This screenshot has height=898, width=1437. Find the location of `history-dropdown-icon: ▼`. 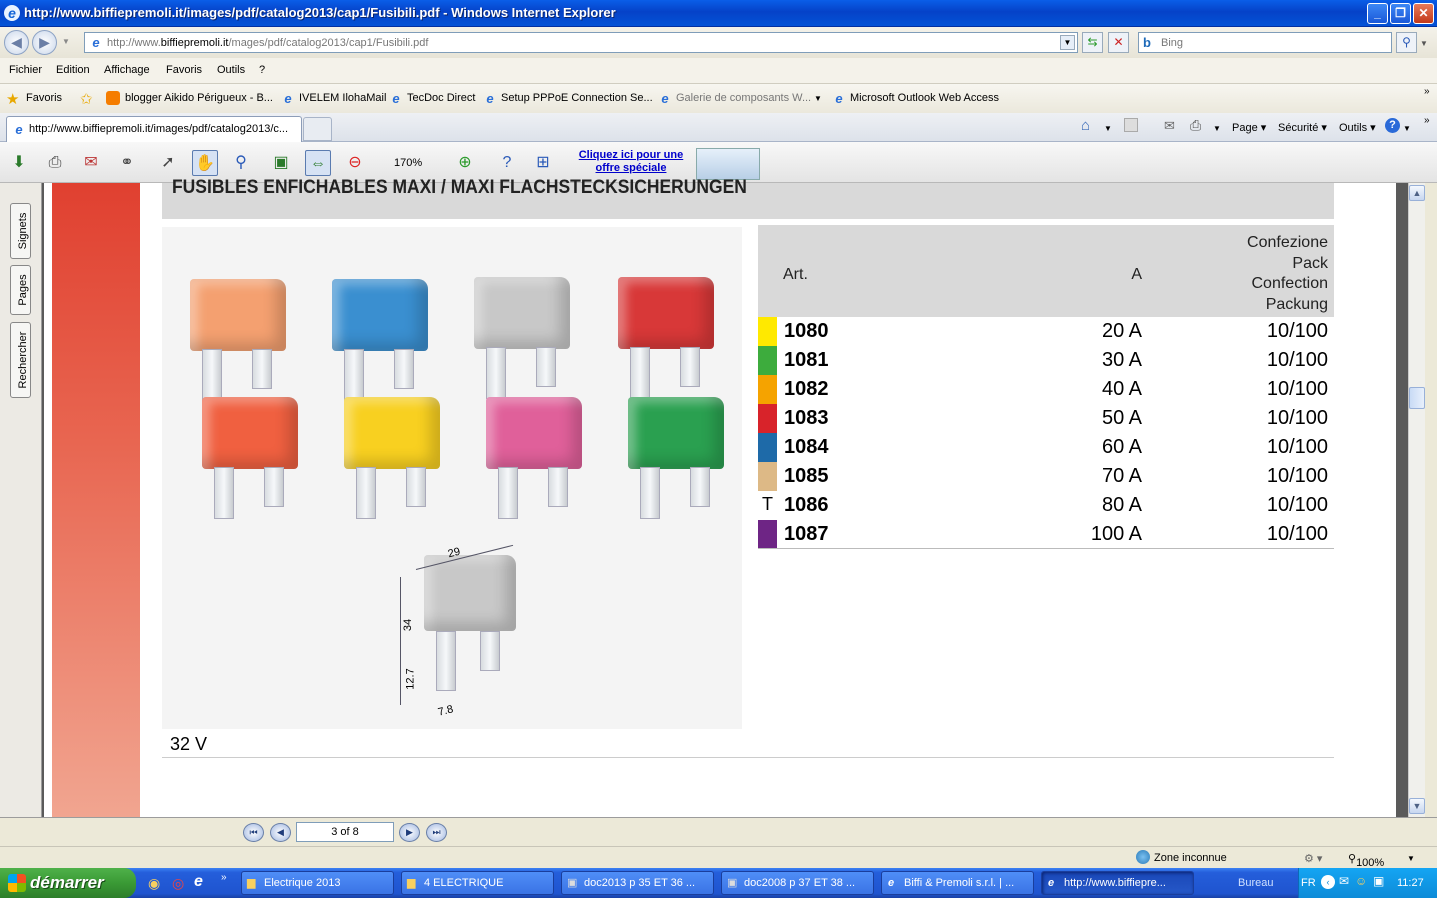

history-dropdown-icon: ▼ is located at coordinates (66, 41).